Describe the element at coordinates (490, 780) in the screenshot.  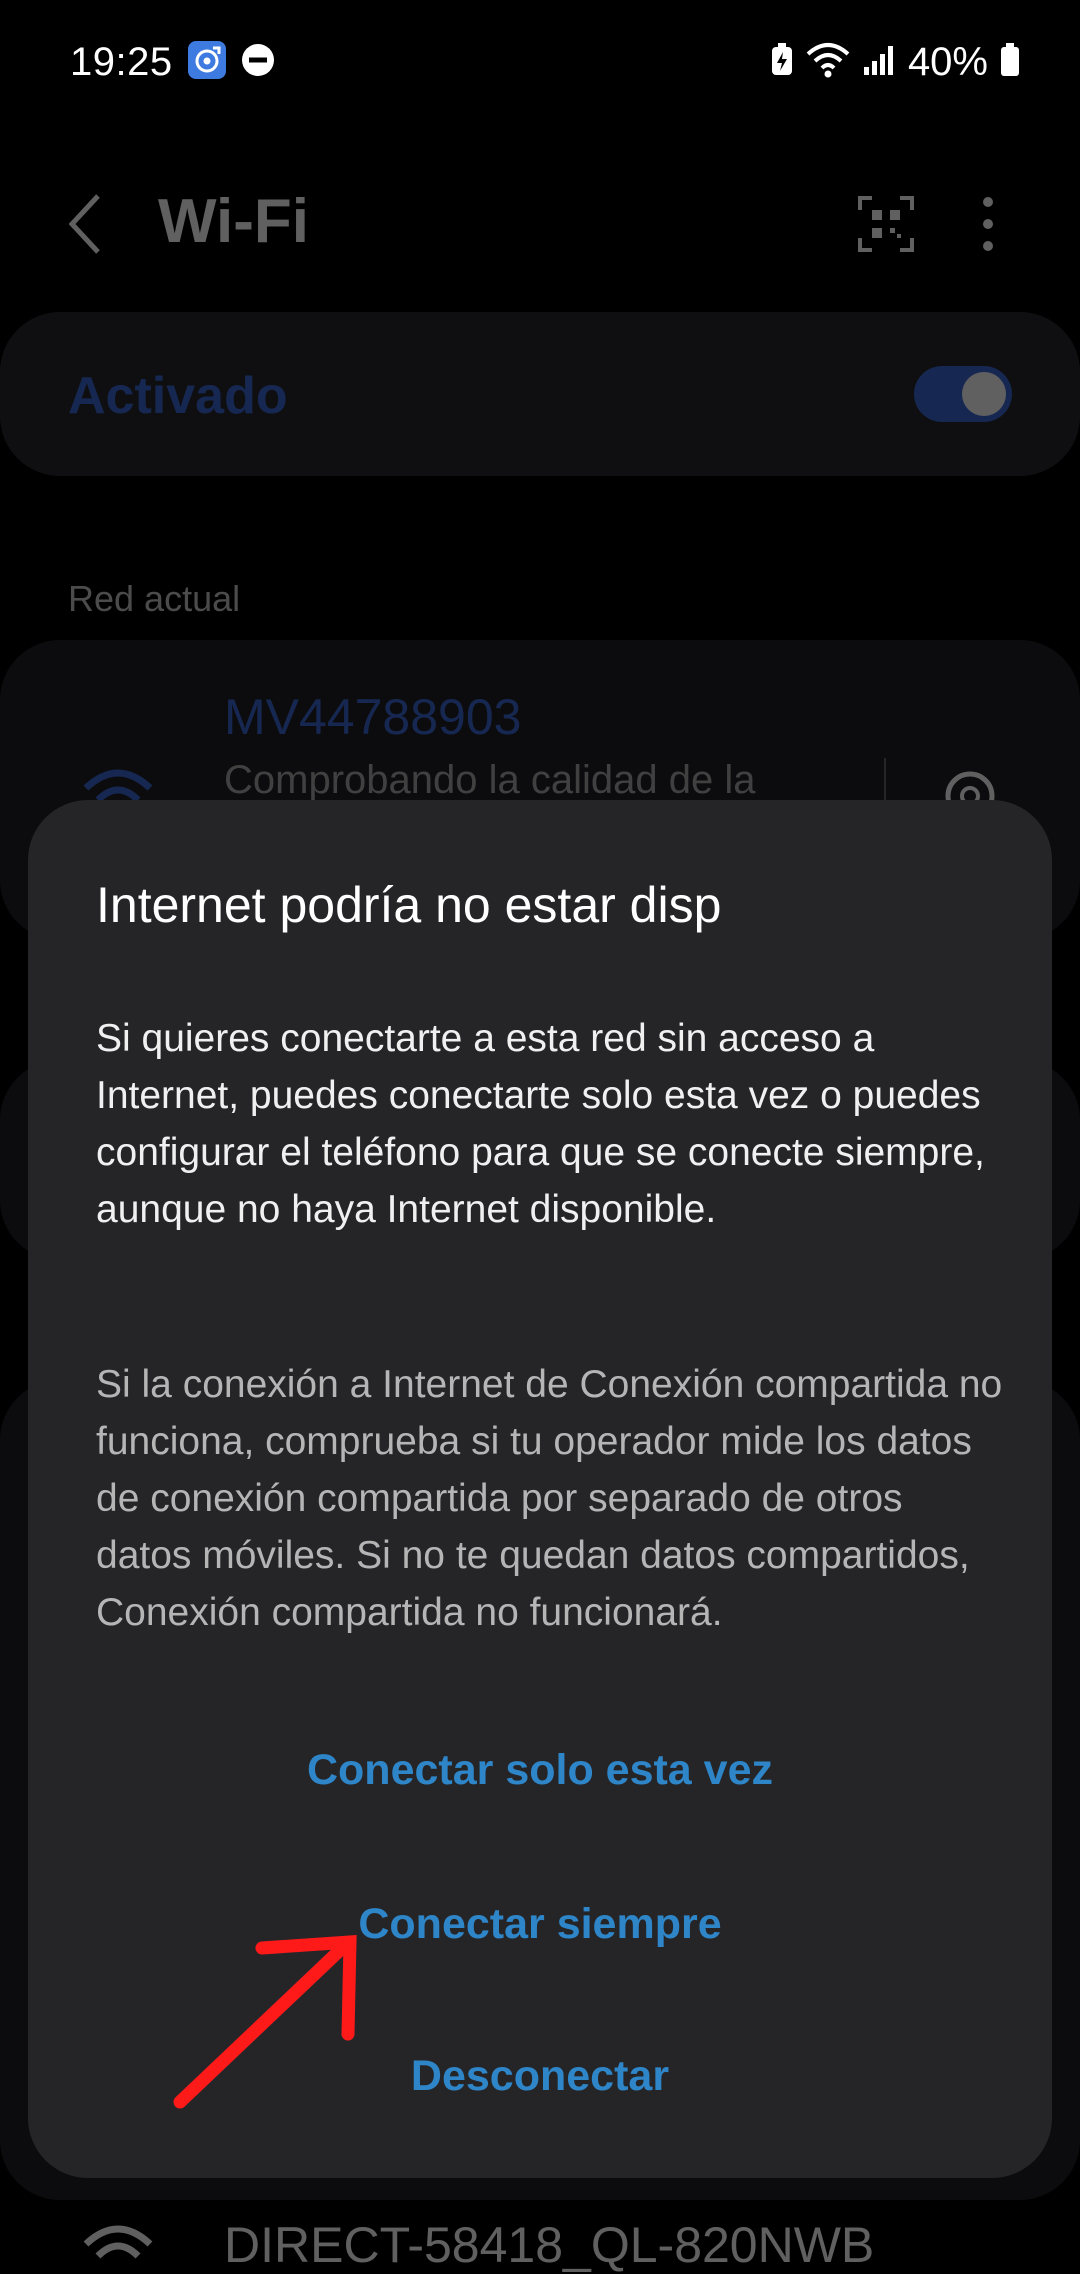
I see `current-network-status: Comprobando la calidad de la` at that location.